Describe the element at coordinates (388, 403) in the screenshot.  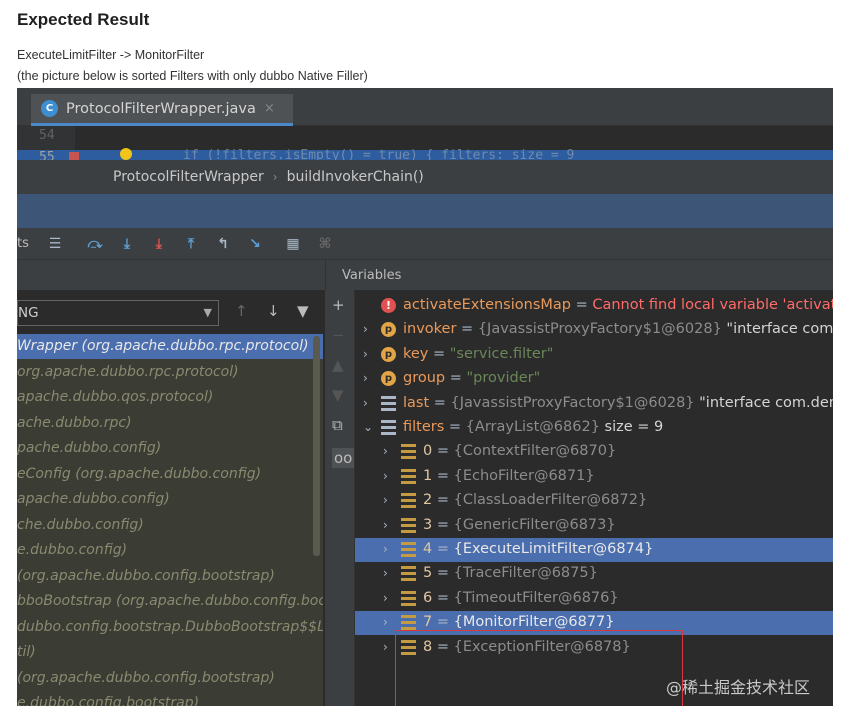
I see `field-icon` at that location.